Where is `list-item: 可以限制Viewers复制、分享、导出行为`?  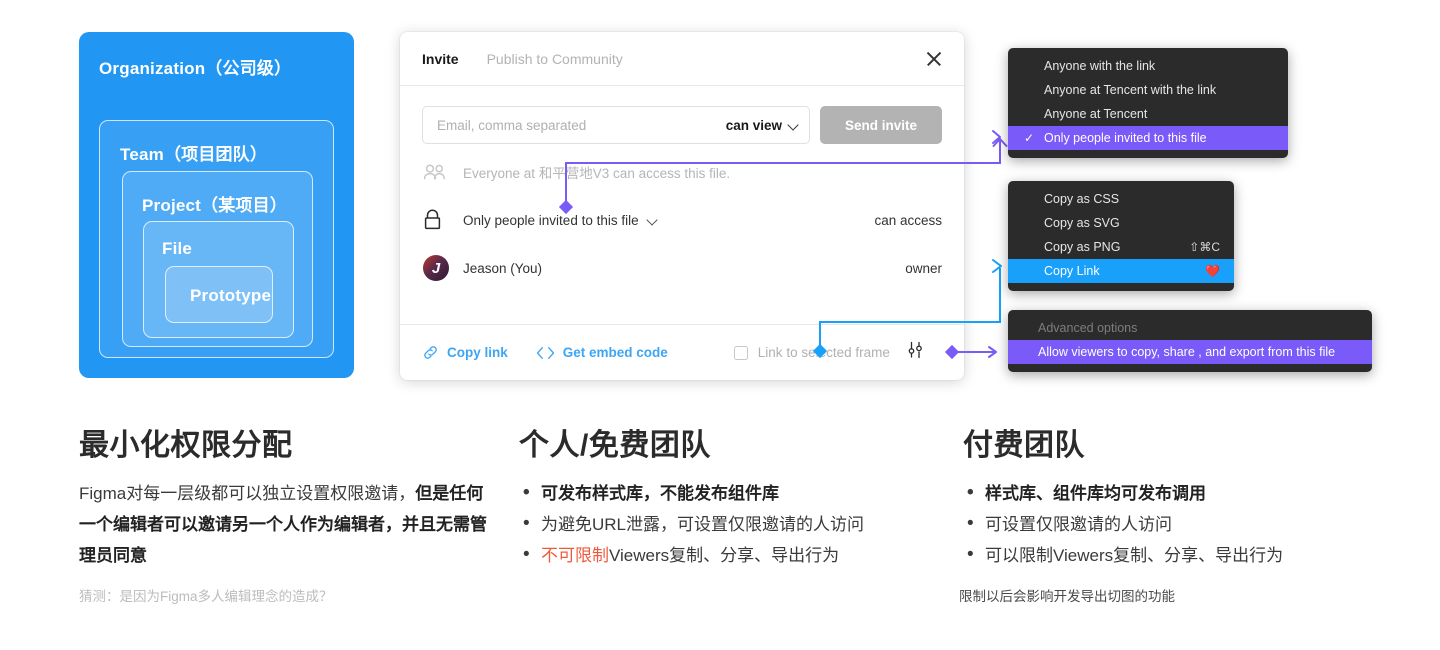
list-item: 可以限制Viewers复制、分享、导出行为 is located at coordinates (1178, 555).